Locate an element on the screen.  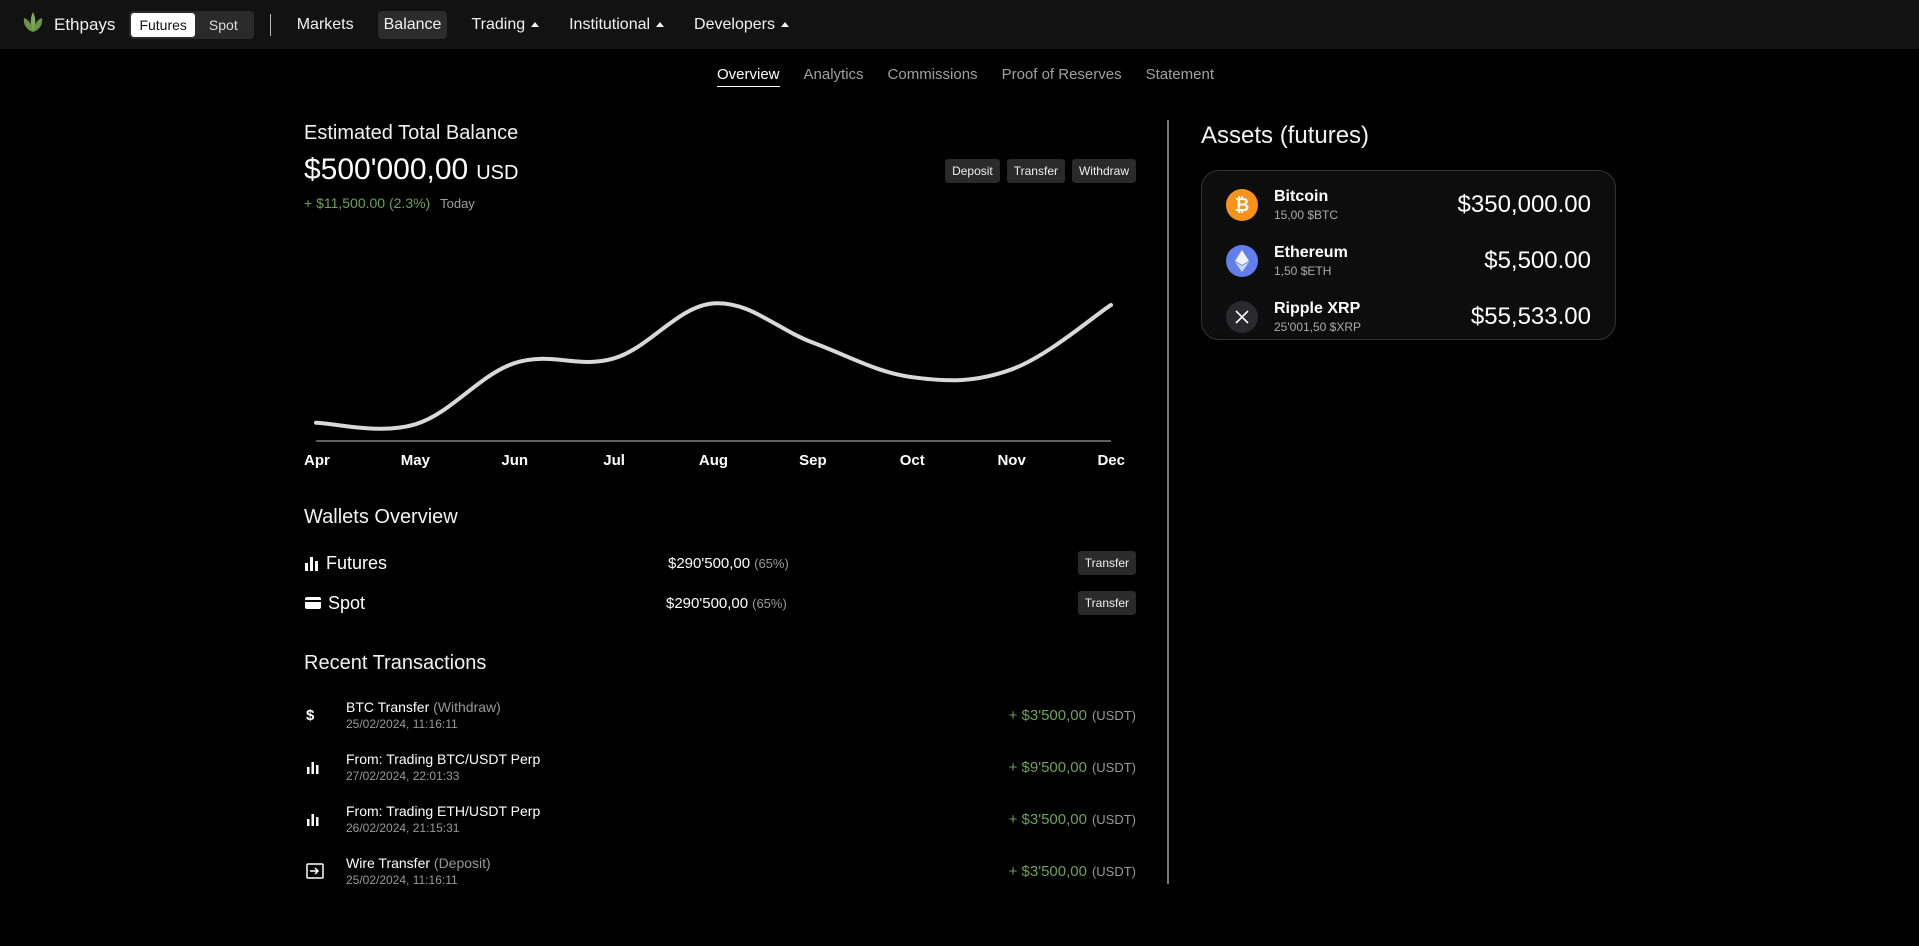
transaction-title: From: Trading BTC/USDT Perp is located at coordinates (443, 759).